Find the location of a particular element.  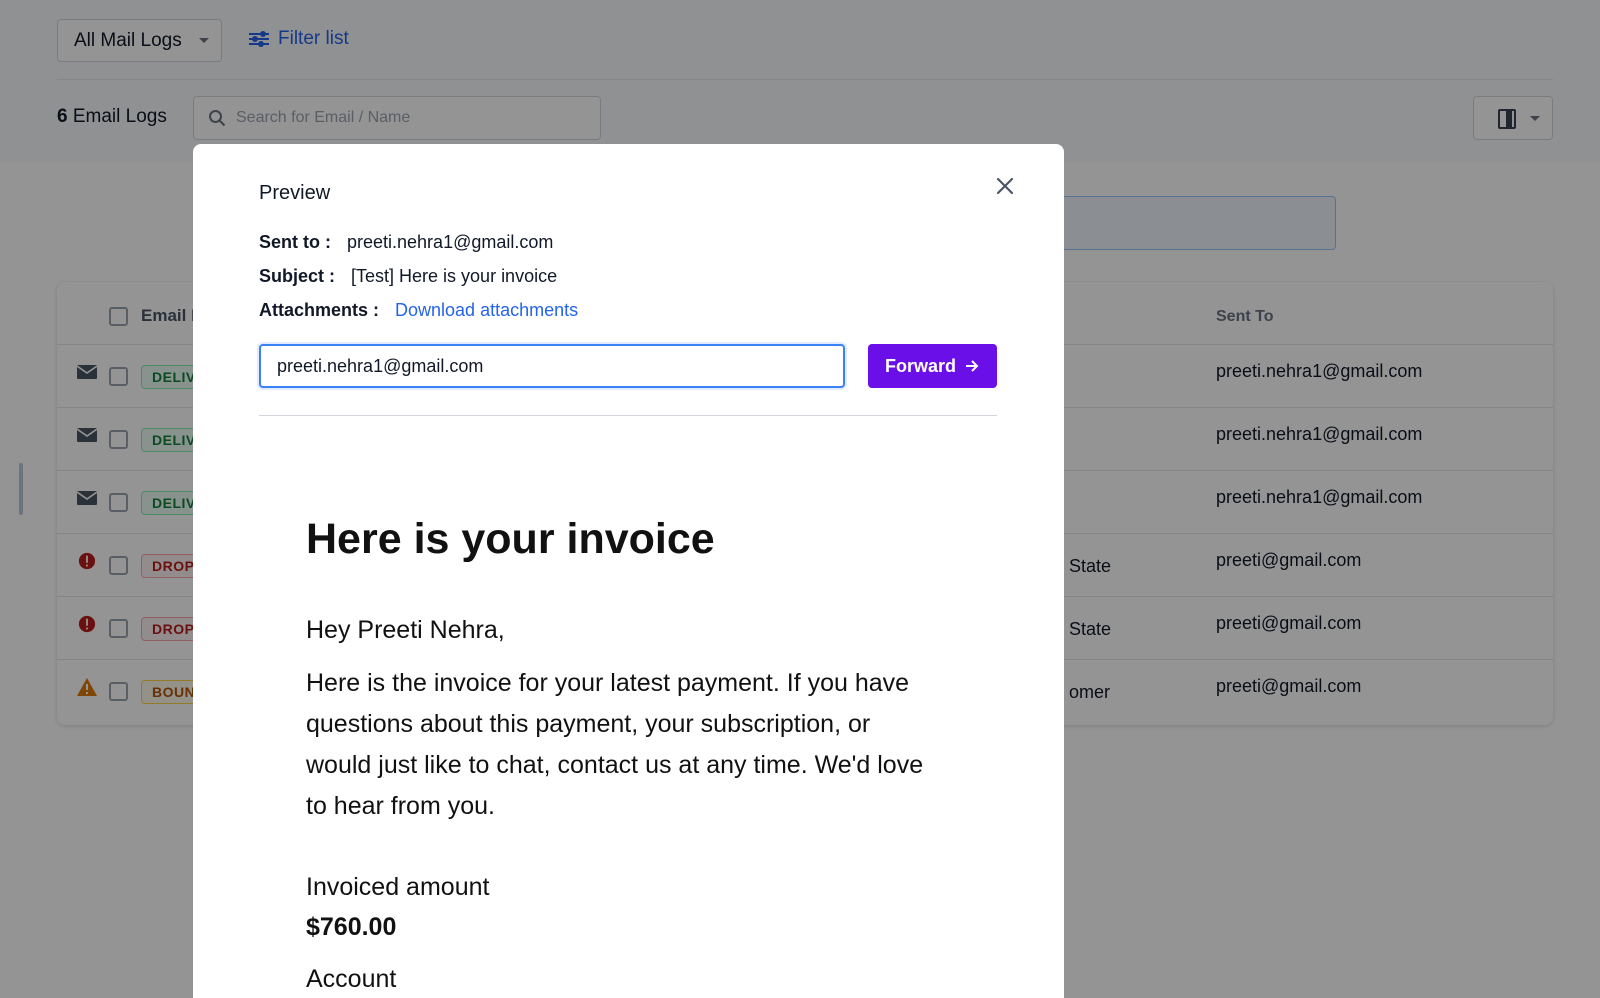

modal-divider is located at coordinates (628, 415).